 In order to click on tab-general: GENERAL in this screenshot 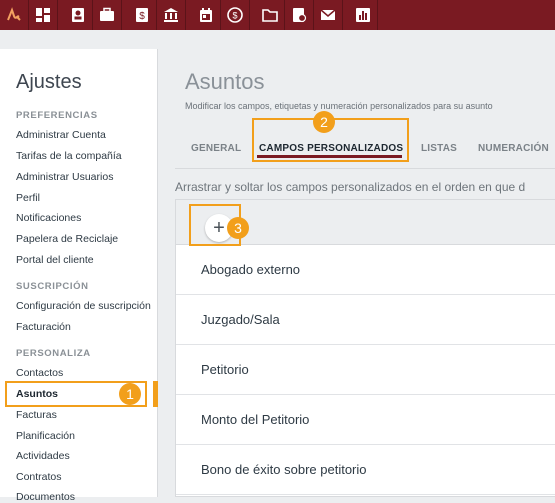, I will do `click(216, 148)`.